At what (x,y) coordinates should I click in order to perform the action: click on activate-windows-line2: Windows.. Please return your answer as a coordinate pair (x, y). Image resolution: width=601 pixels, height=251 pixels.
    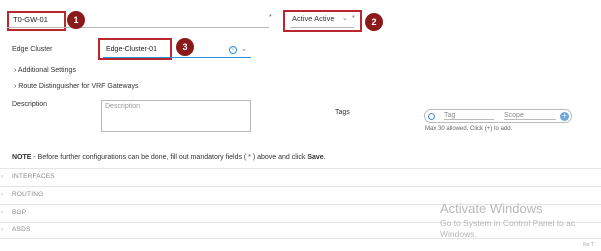
    Looking at the image, I should click on (458, 234).